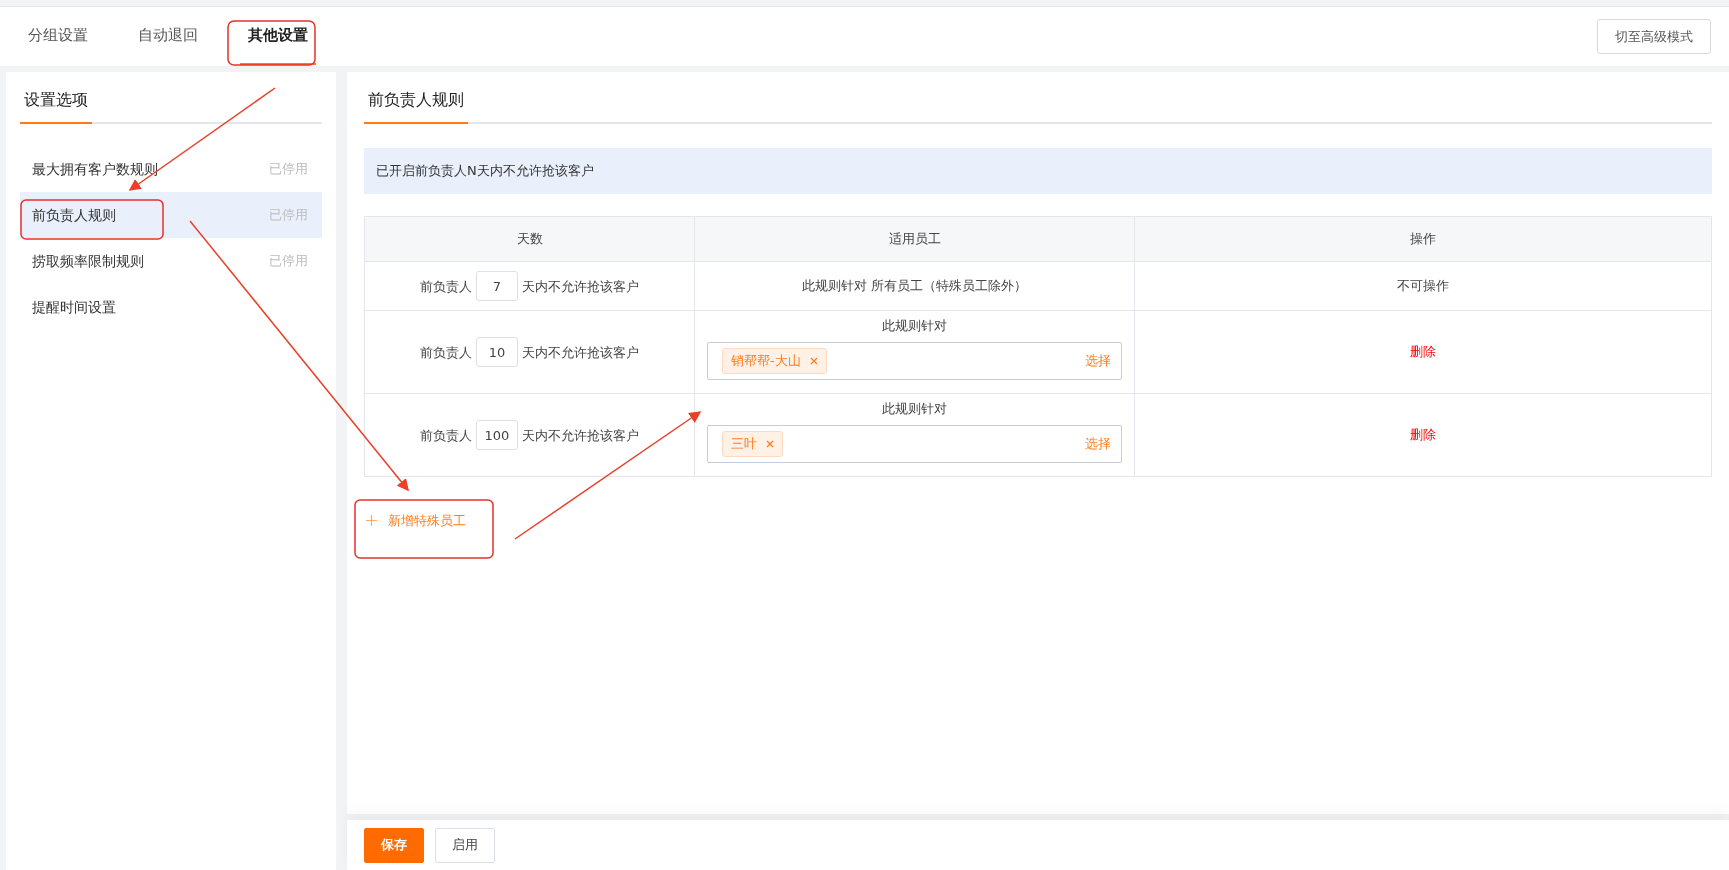 The height and width of the screenshot is (870, 1729). What do you see at coordinates (497, 435) in the screenshot?
I see `days-input: 100` at bounding box center [497, 435].